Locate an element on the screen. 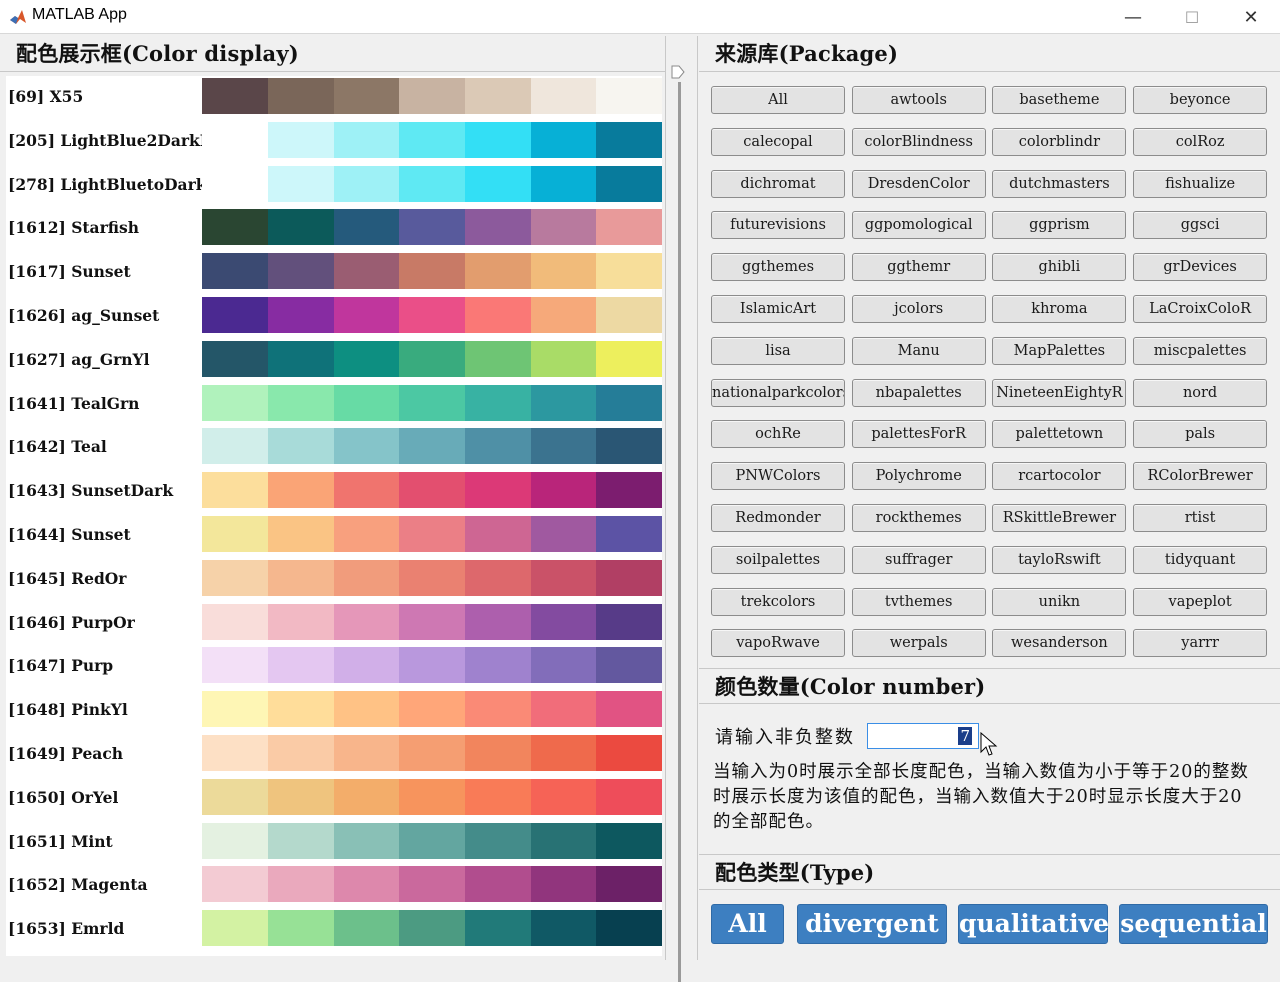 This screenshot has width=1280, height=982. package-button-jcolors: jcolors is located at coordinates (918, 309).